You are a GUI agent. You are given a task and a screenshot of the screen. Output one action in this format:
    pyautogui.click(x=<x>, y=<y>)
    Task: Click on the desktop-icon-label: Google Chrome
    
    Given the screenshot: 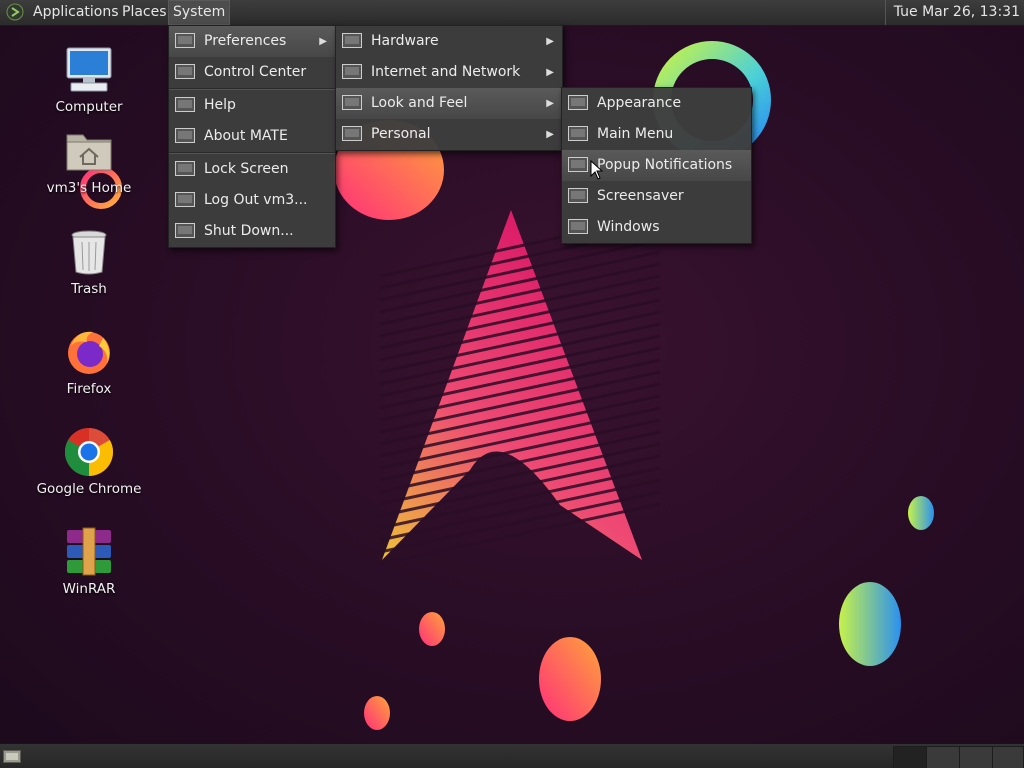 What is the action you would take?
    pyautogui.click(x=89, y=489)
    